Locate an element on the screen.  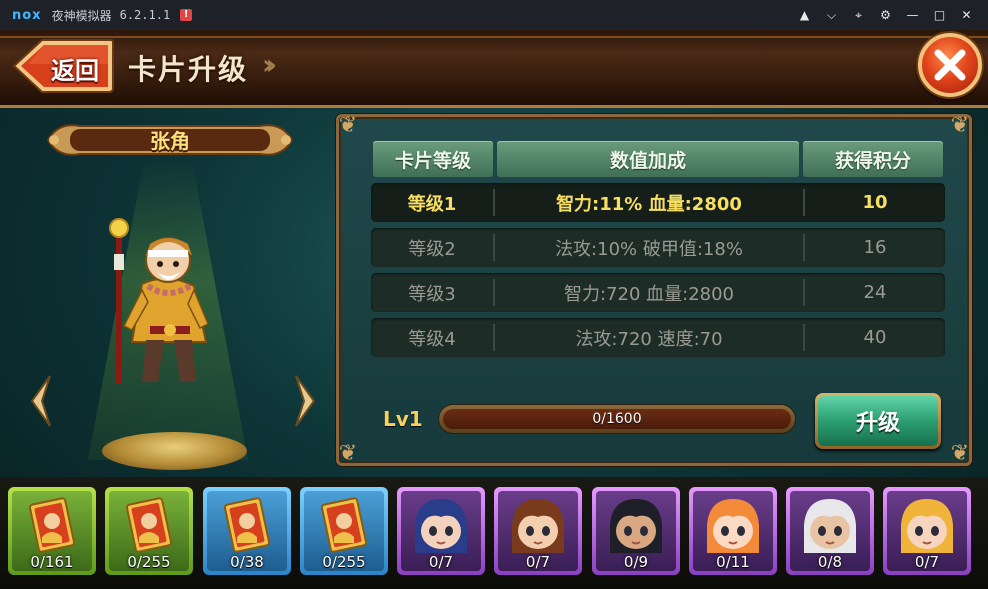
shirt-icon: ▲ is located at coordinates (804, 15).